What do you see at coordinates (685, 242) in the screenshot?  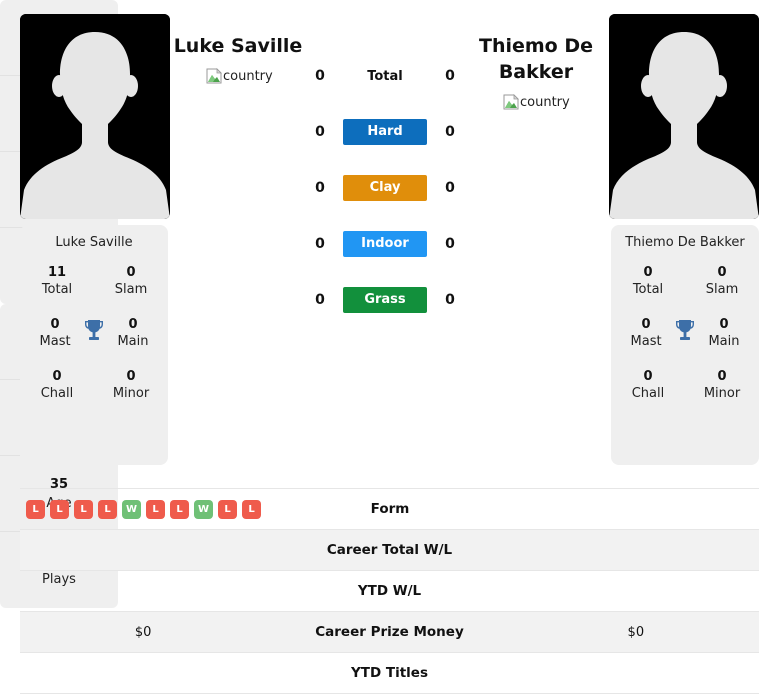 I see `summary-player-name-right: Thiemo De Bakker` at bounding box center [685, 242].